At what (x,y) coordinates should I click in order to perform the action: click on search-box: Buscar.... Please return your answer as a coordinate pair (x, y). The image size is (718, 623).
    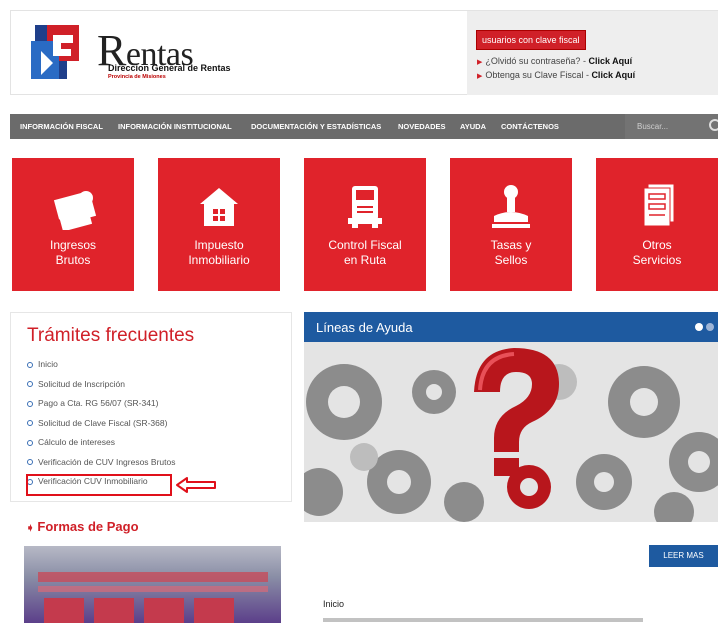
    Looking at the image, I should click on (671, 126).